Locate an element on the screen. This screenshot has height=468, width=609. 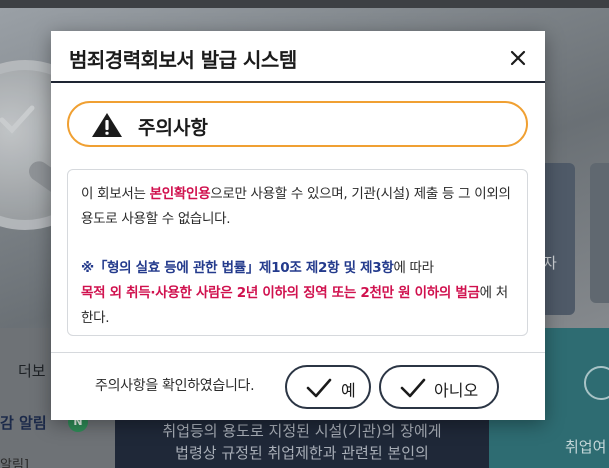
caution-title: 주의사항 is located at coordinates (173, 128).